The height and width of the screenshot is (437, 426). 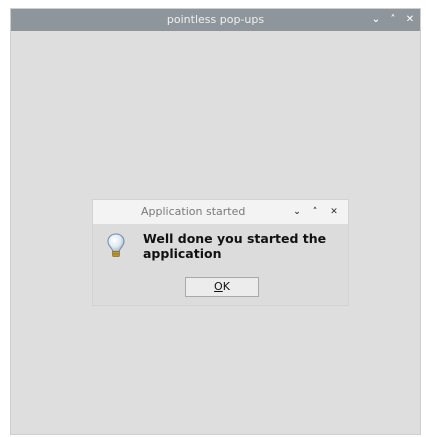 What do you see at coordinates (193, 211) in the screenshot?
I see `dialog-title: Application started` at bounding box center [193, 211].